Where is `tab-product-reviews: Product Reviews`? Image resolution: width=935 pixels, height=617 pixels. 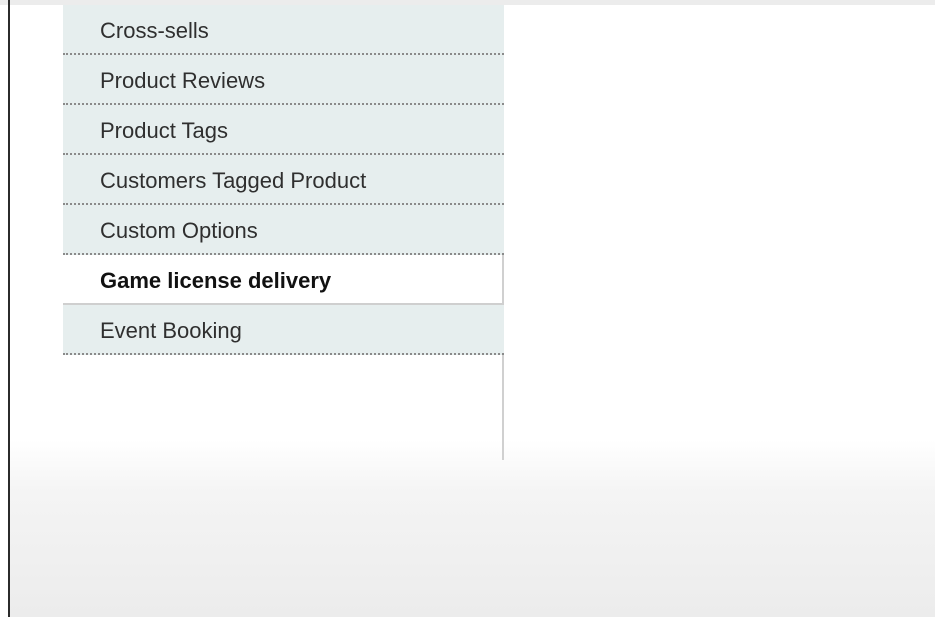 tab-product-reviews: Product Reviews is located at coordinates (283, 80).